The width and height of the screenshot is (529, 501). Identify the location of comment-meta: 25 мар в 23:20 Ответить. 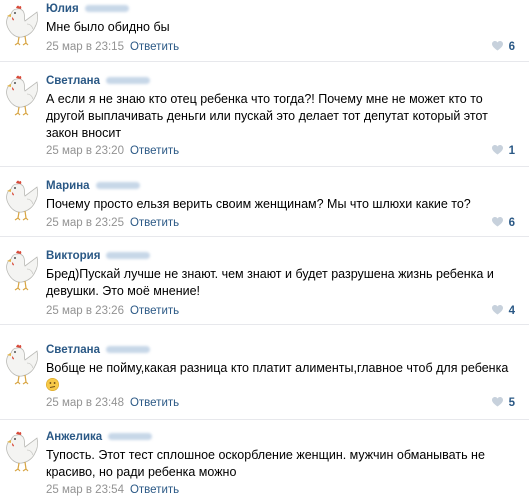
(112, 151).